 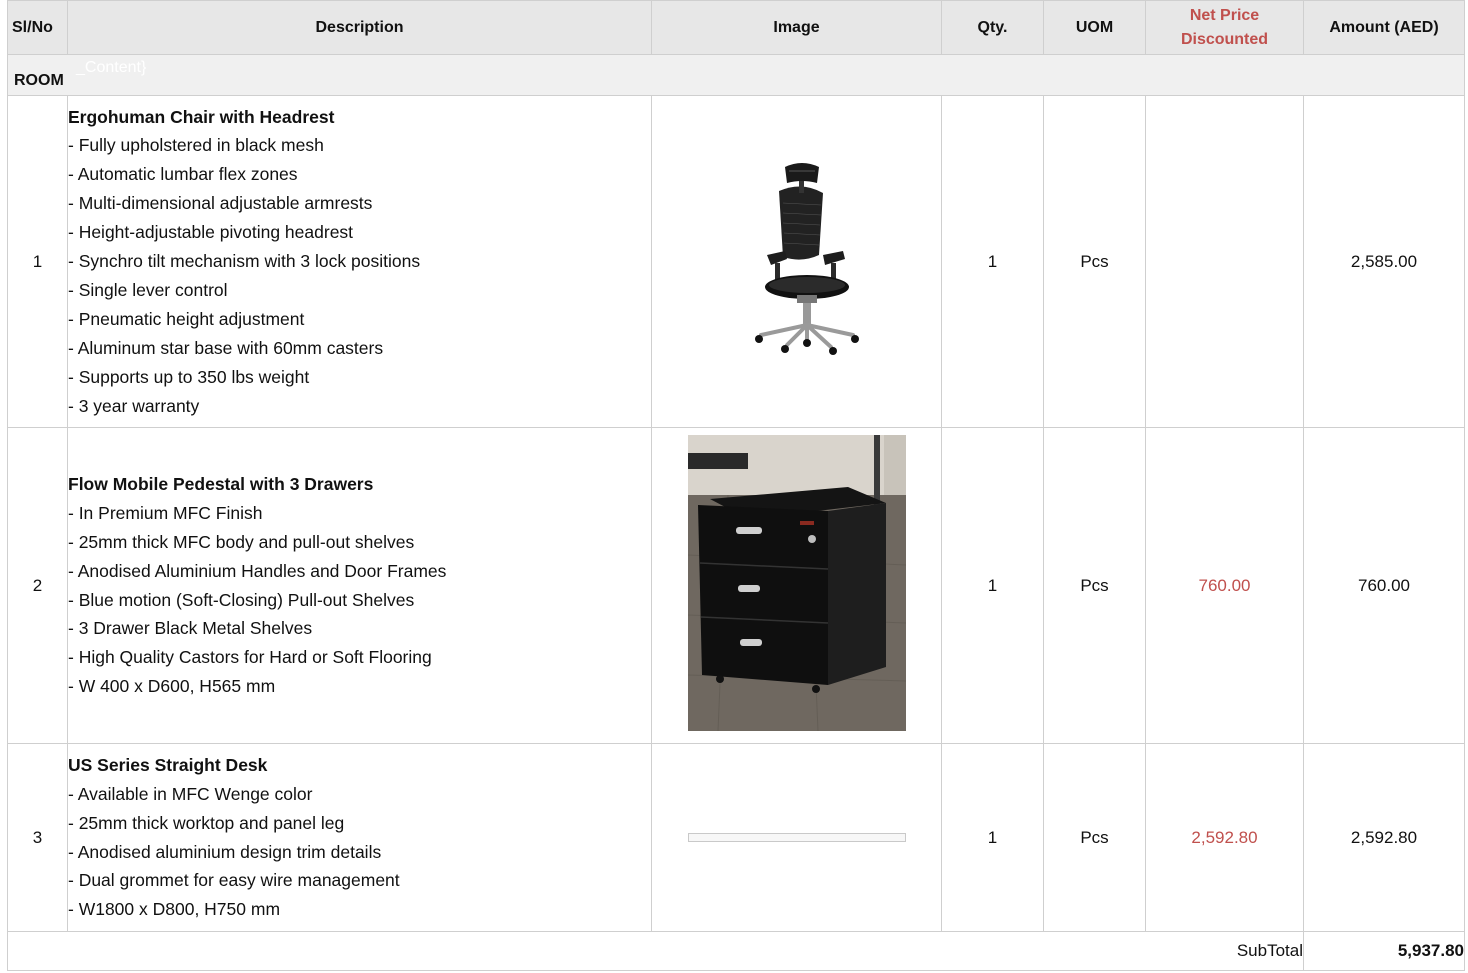 What do you see at coordinates (111, 67) in the screenshot?
I see `section-ghost-text: _Content}` at bounding box center [111, 67].